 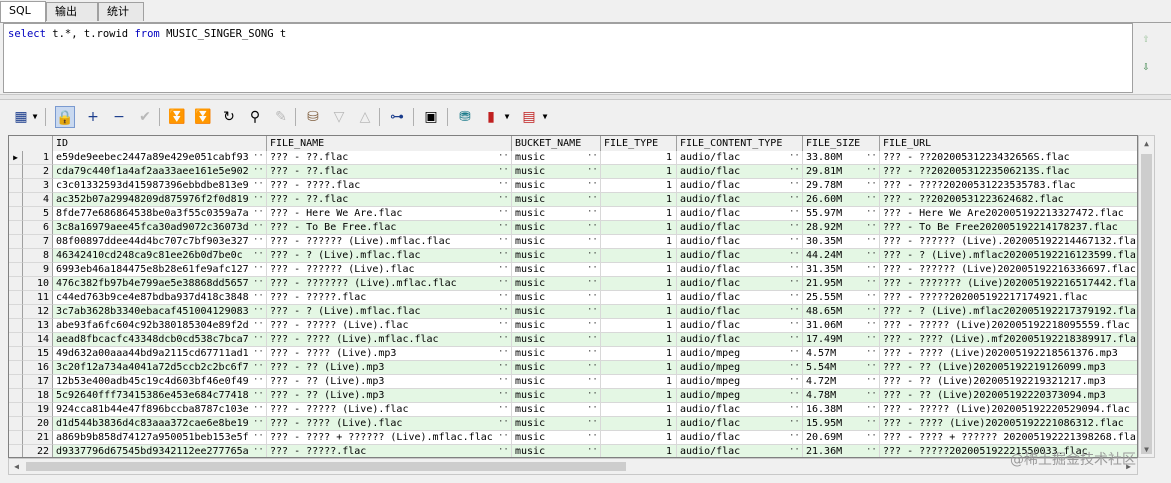 What do you see at coordinates (841, 312) in the screenshot?
I see `cell-file-size: 48.65M ···` at bounding box center [841, 312].